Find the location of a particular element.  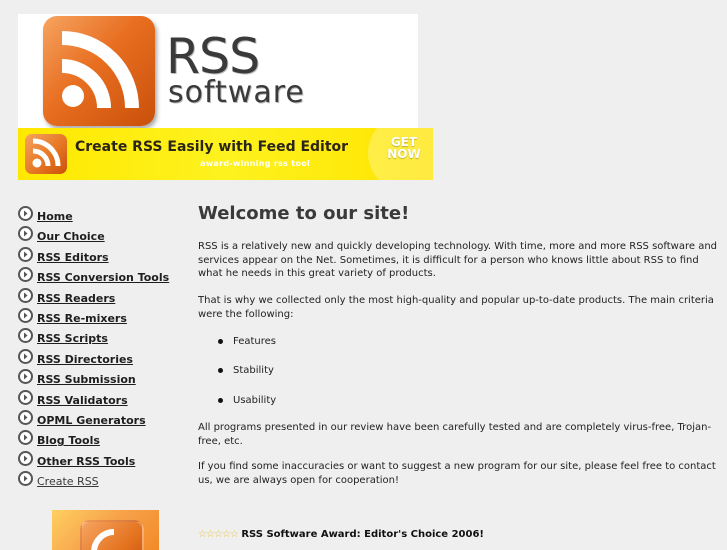

nav-link-create-rss: Create RSS is located at coordinates (68, 481).